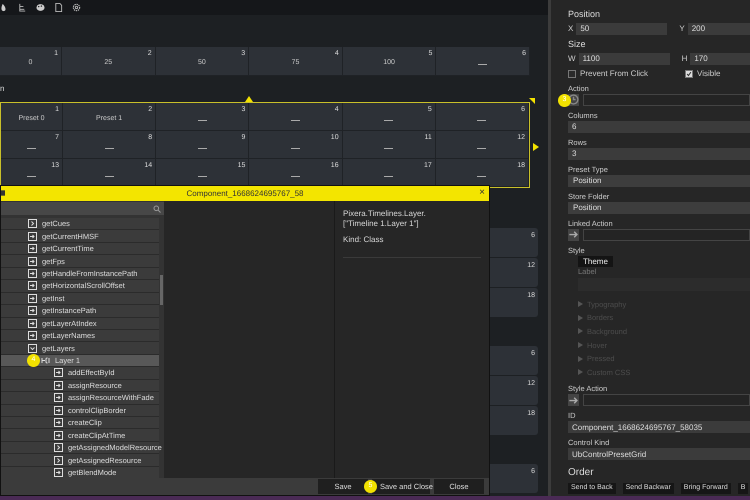 The width and height of the screenshot is (750, 500). What do you see at coordinates (624, 59) in the screenshot?
I see `number-field: 1100` at bounding box center [624, 59].